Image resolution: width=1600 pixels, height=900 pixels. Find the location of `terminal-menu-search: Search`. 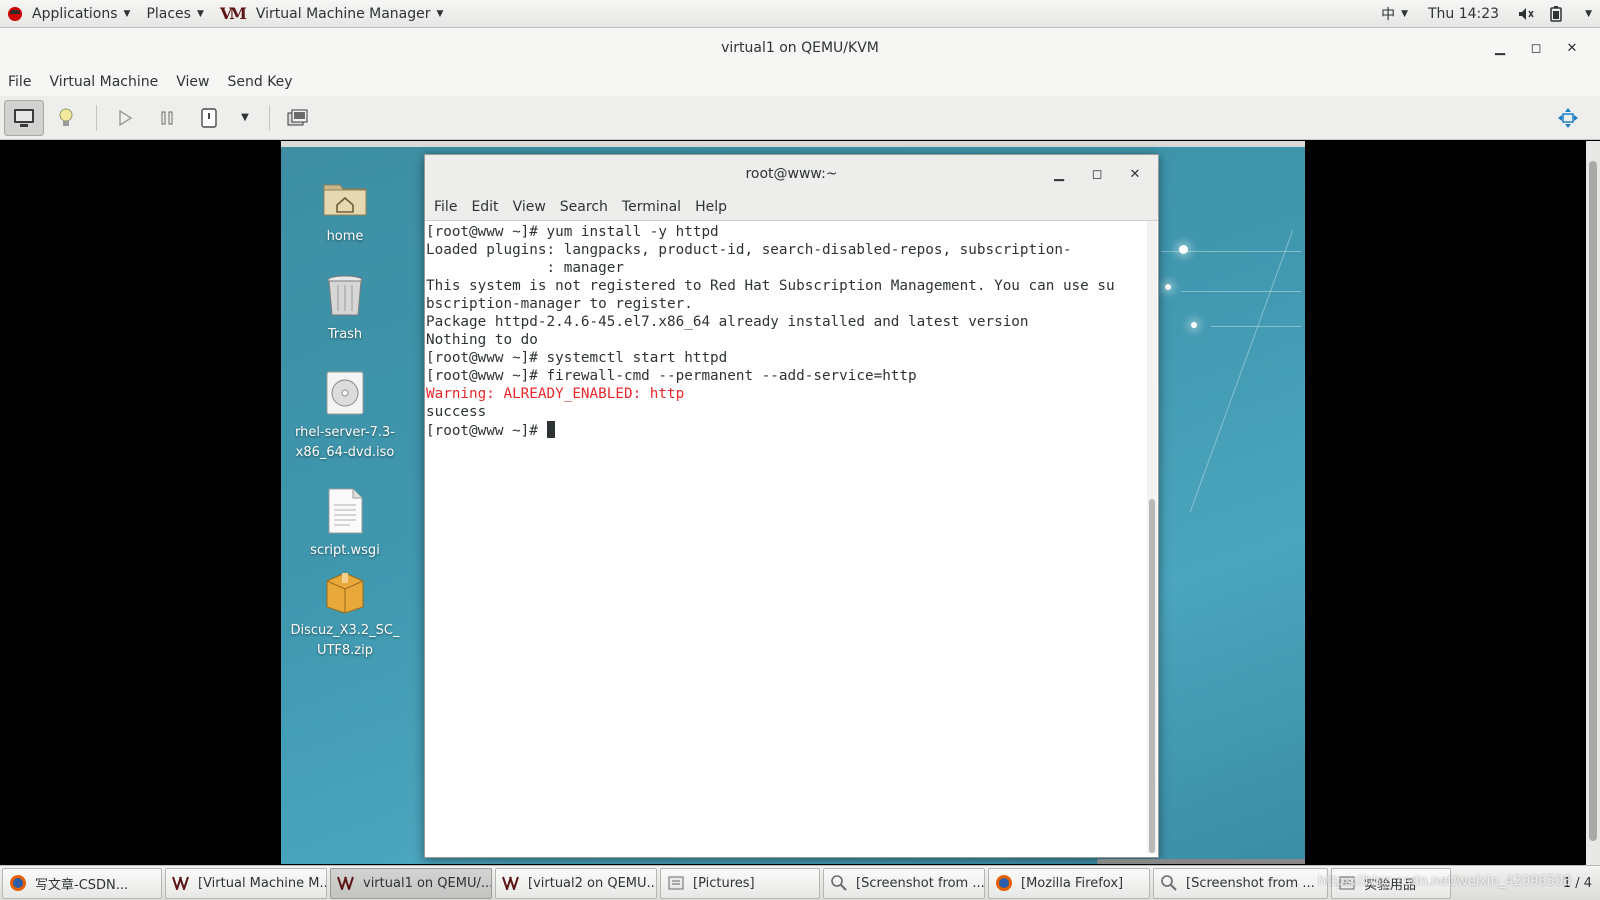

terminal-menu-search: Search is located at coordinates (584, 207).